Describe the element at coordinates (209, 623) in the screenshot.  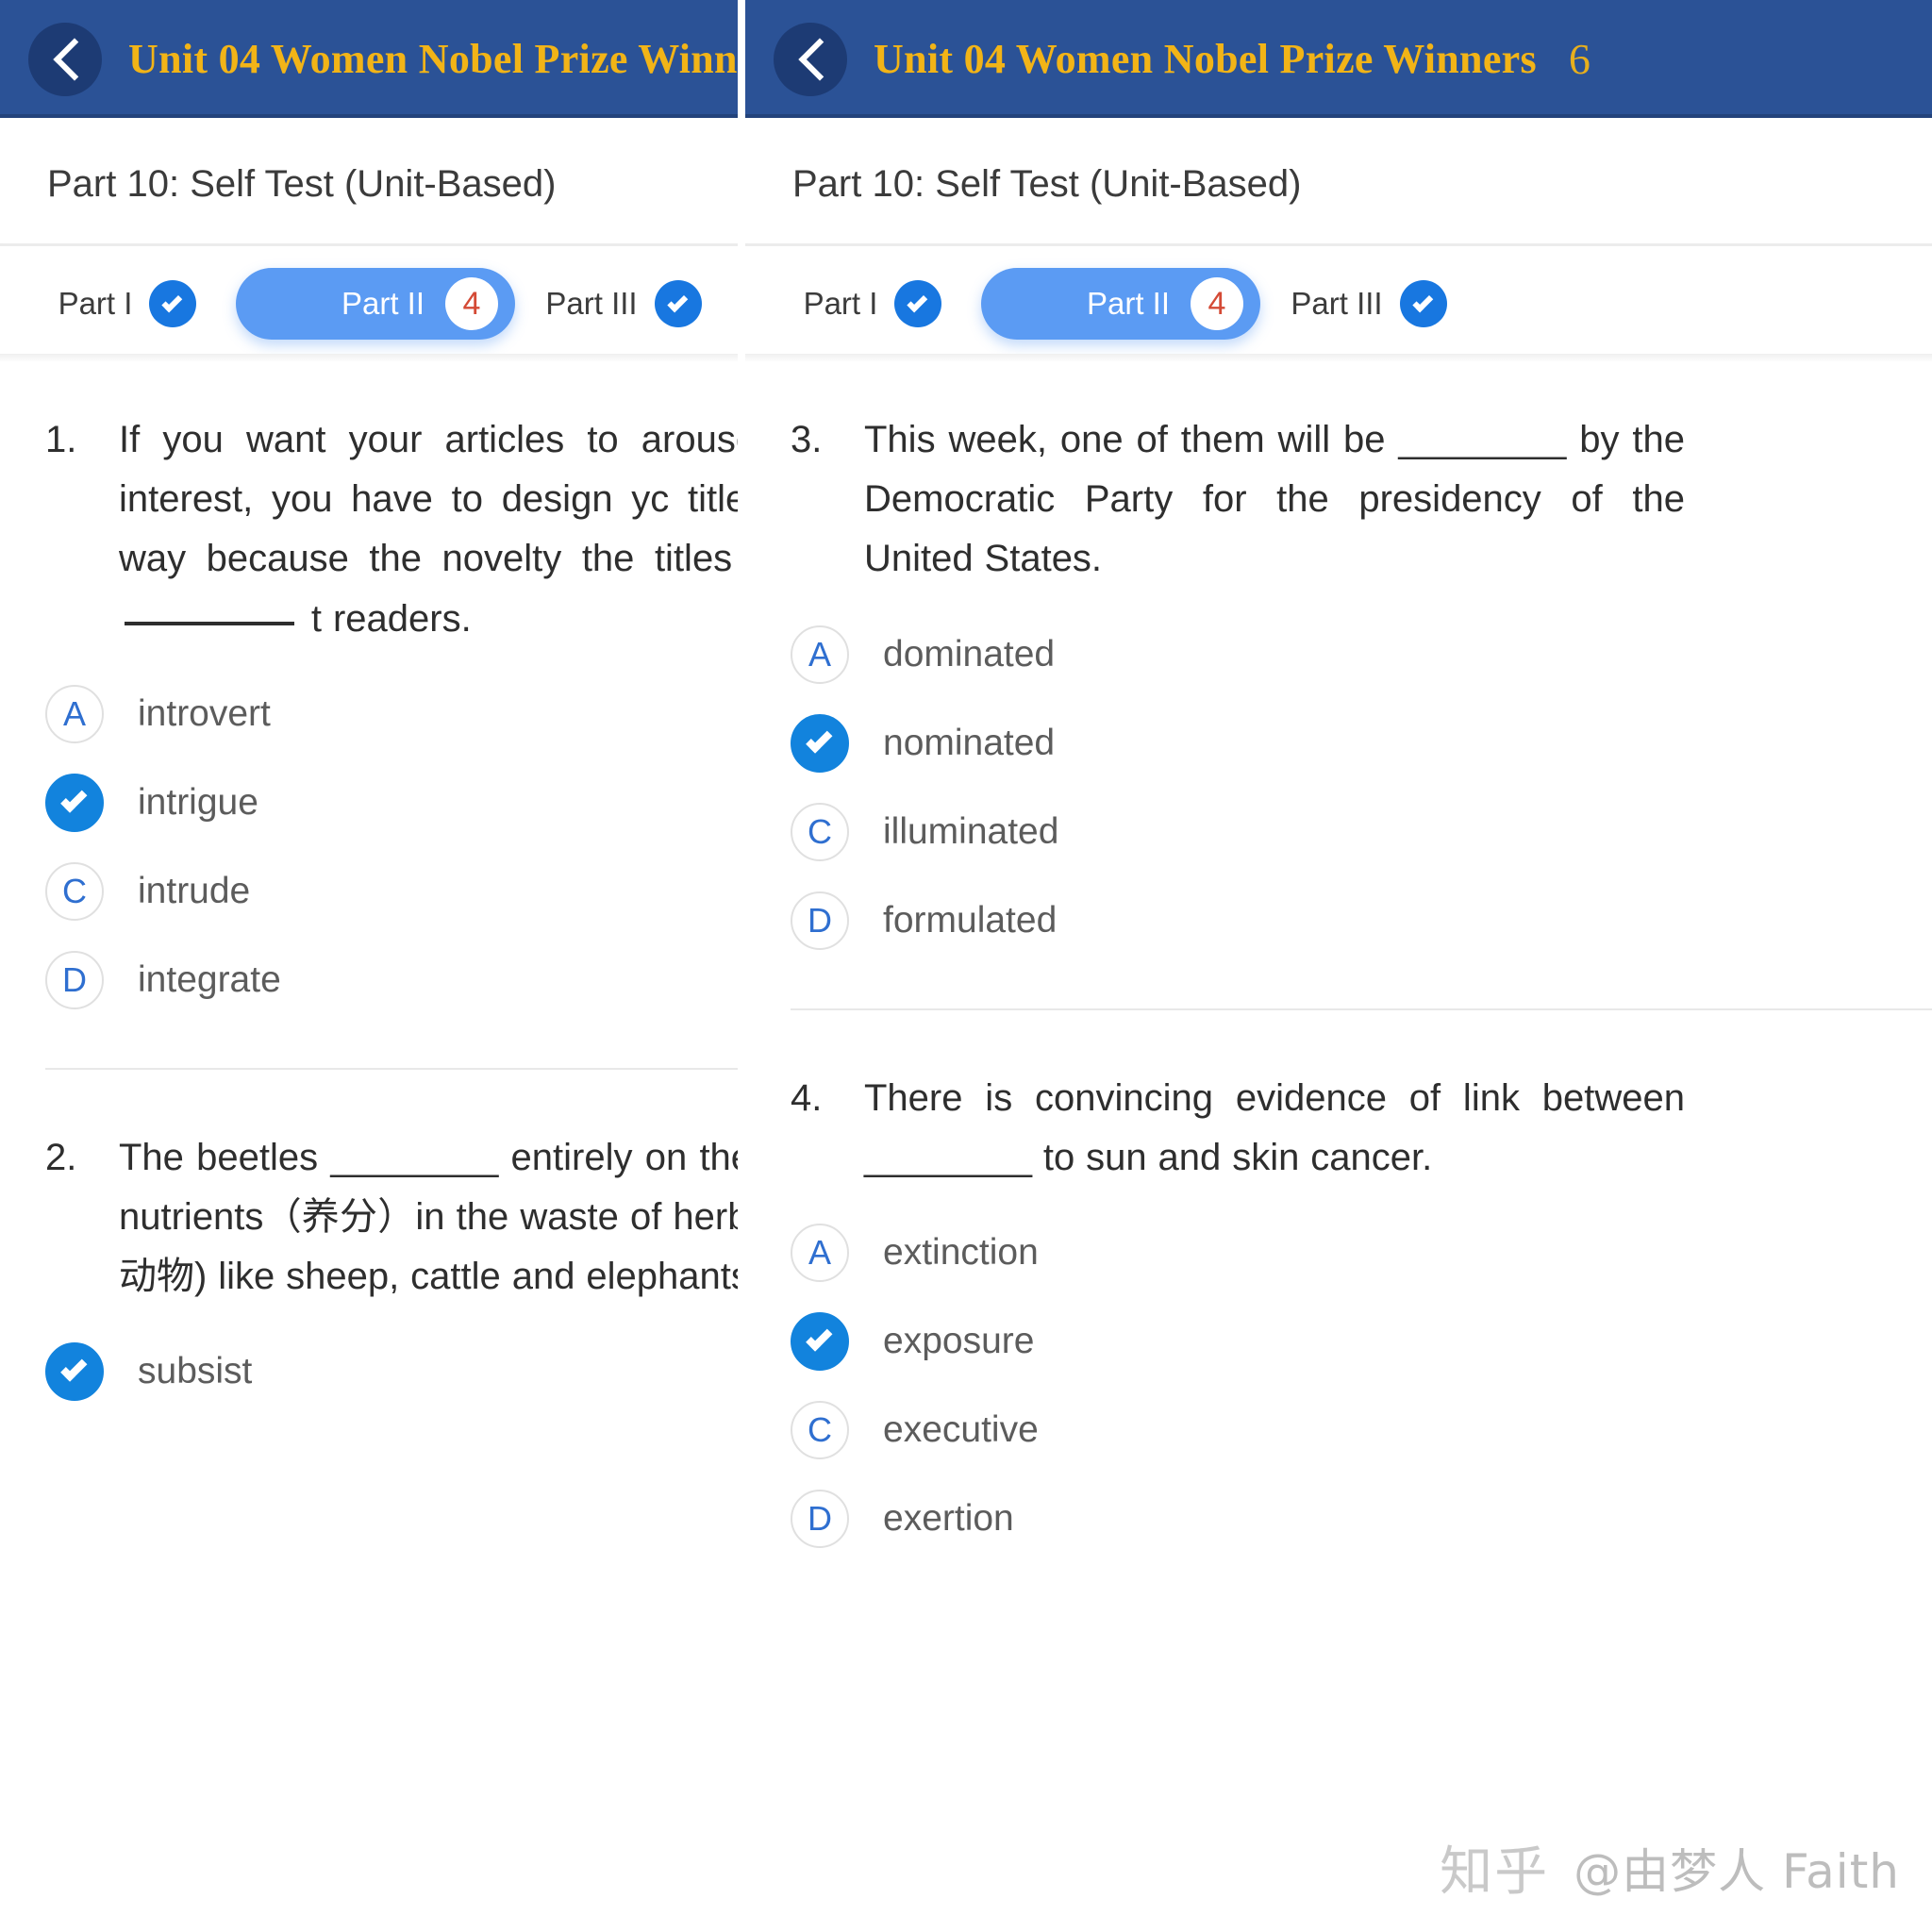
I see `answer-blank` at that location.